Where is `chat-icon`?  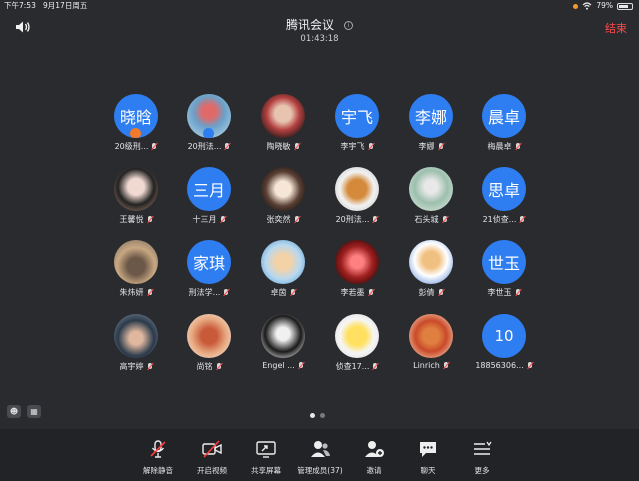
chat-icon is located at coordinates (428, 449).